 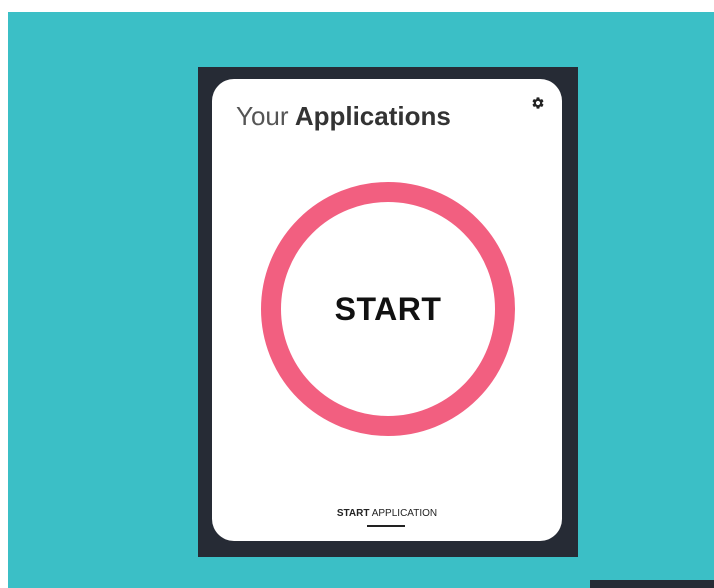 What do you see at coordinates (262, 116) in the screenshot?
I see `page-title-light: Your` at bounding box center [262, 116].